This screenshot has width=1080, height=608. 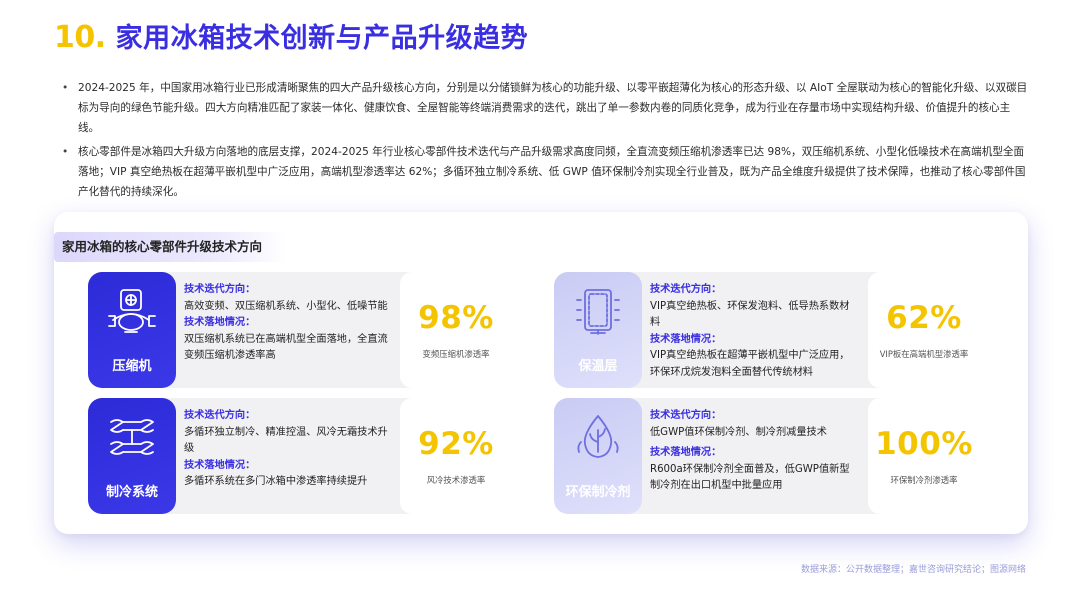 What do you see at coordinates (456, 318) in the screenshot?
I see `stat-value: 98%` at bounding box center [456, 318].